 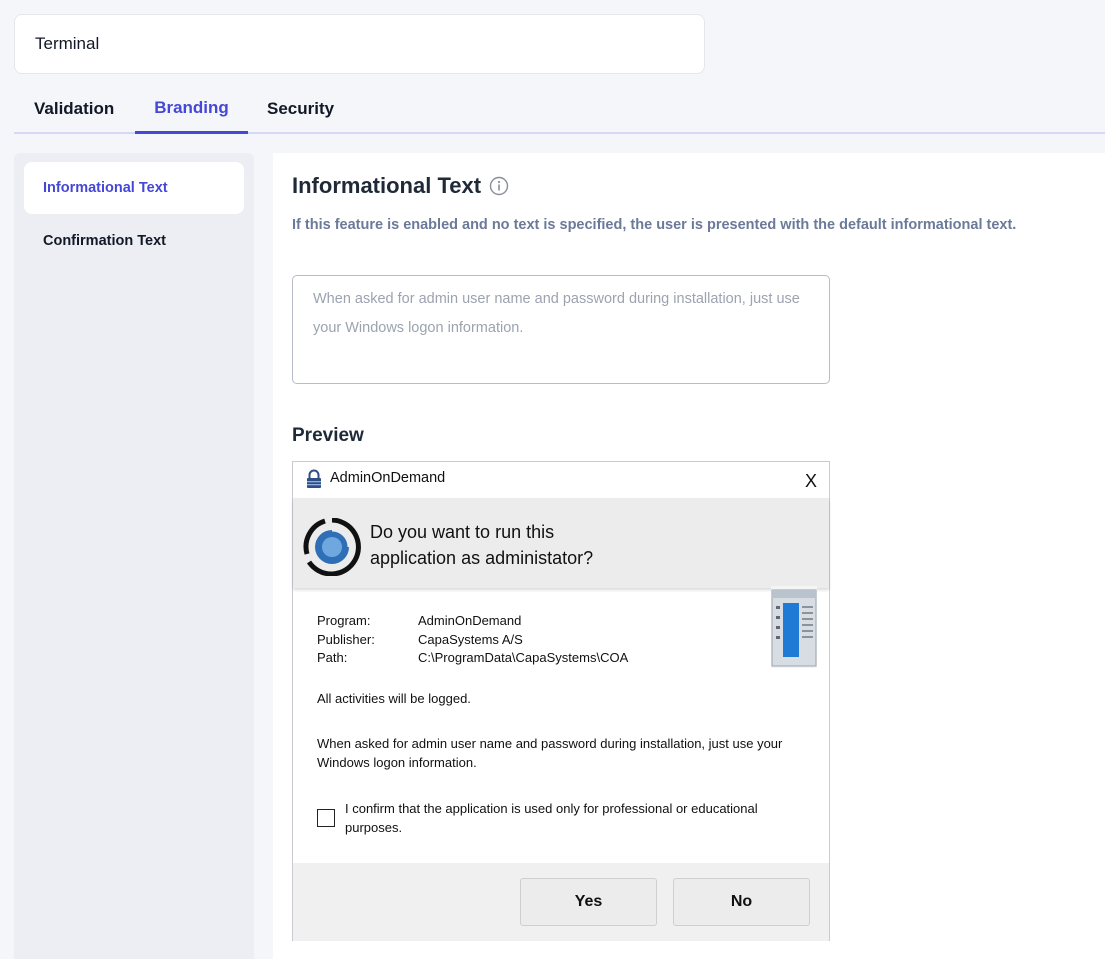 What do you see at coordinates (794, 627) in the screenshot?
I see `application-icon` at bounding box center [794, 627].